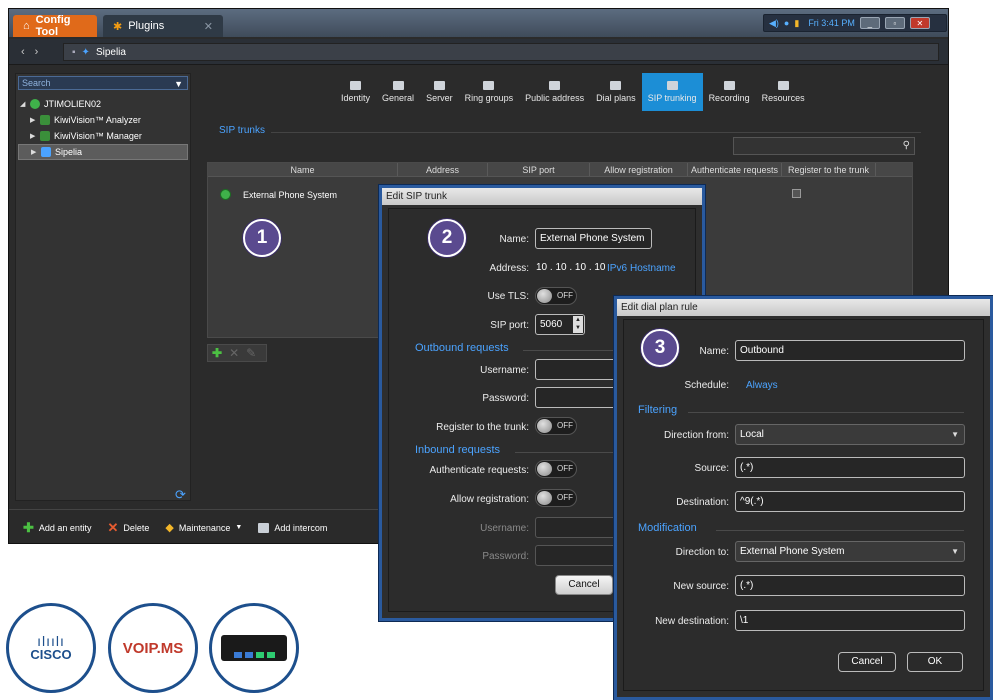  I want to click on tab-general: General, so click(398, 92).